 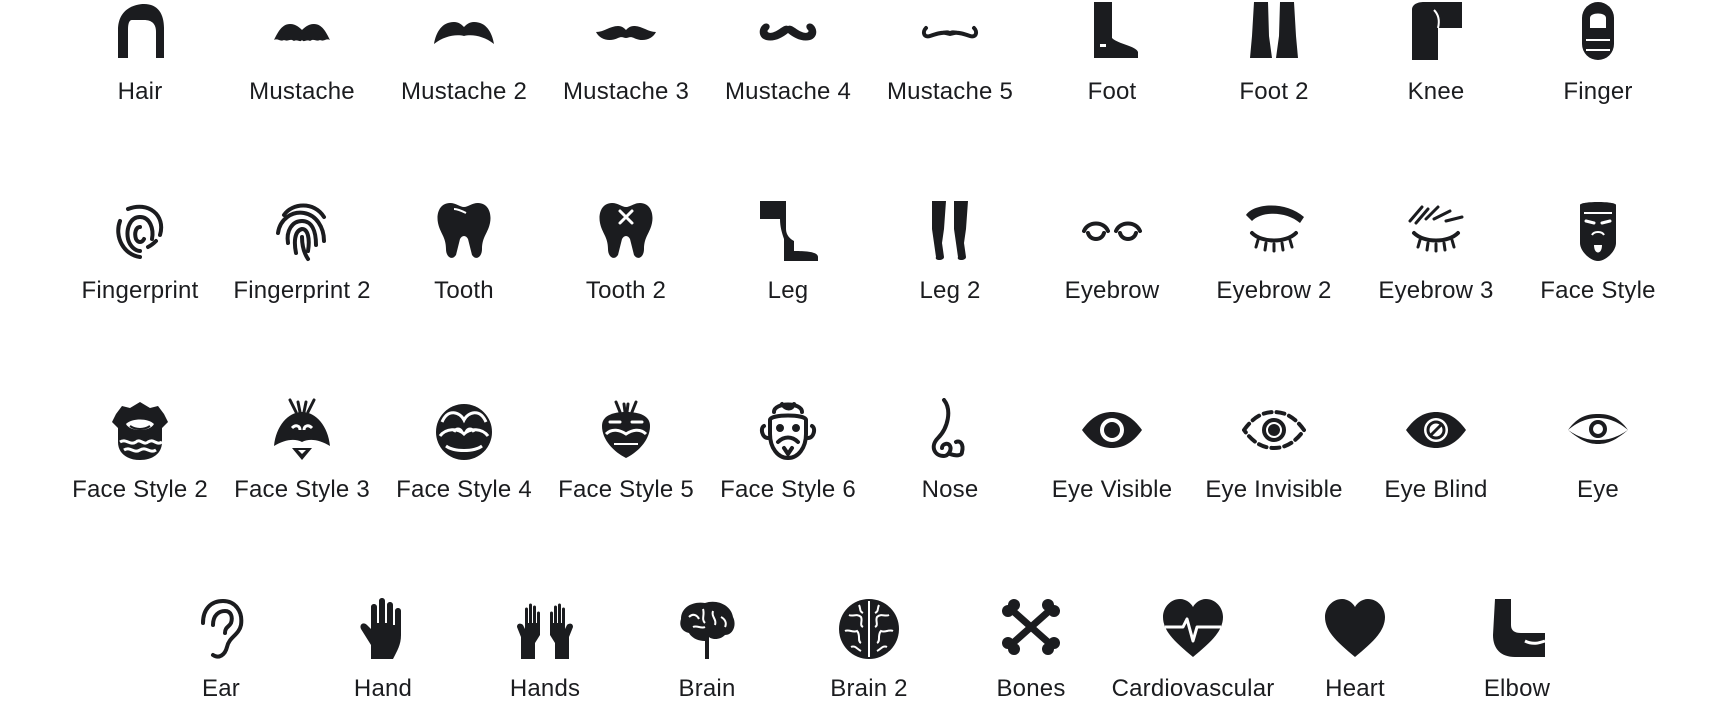 I want to click on icon-tile: Hand, so click(x=383, y=657).